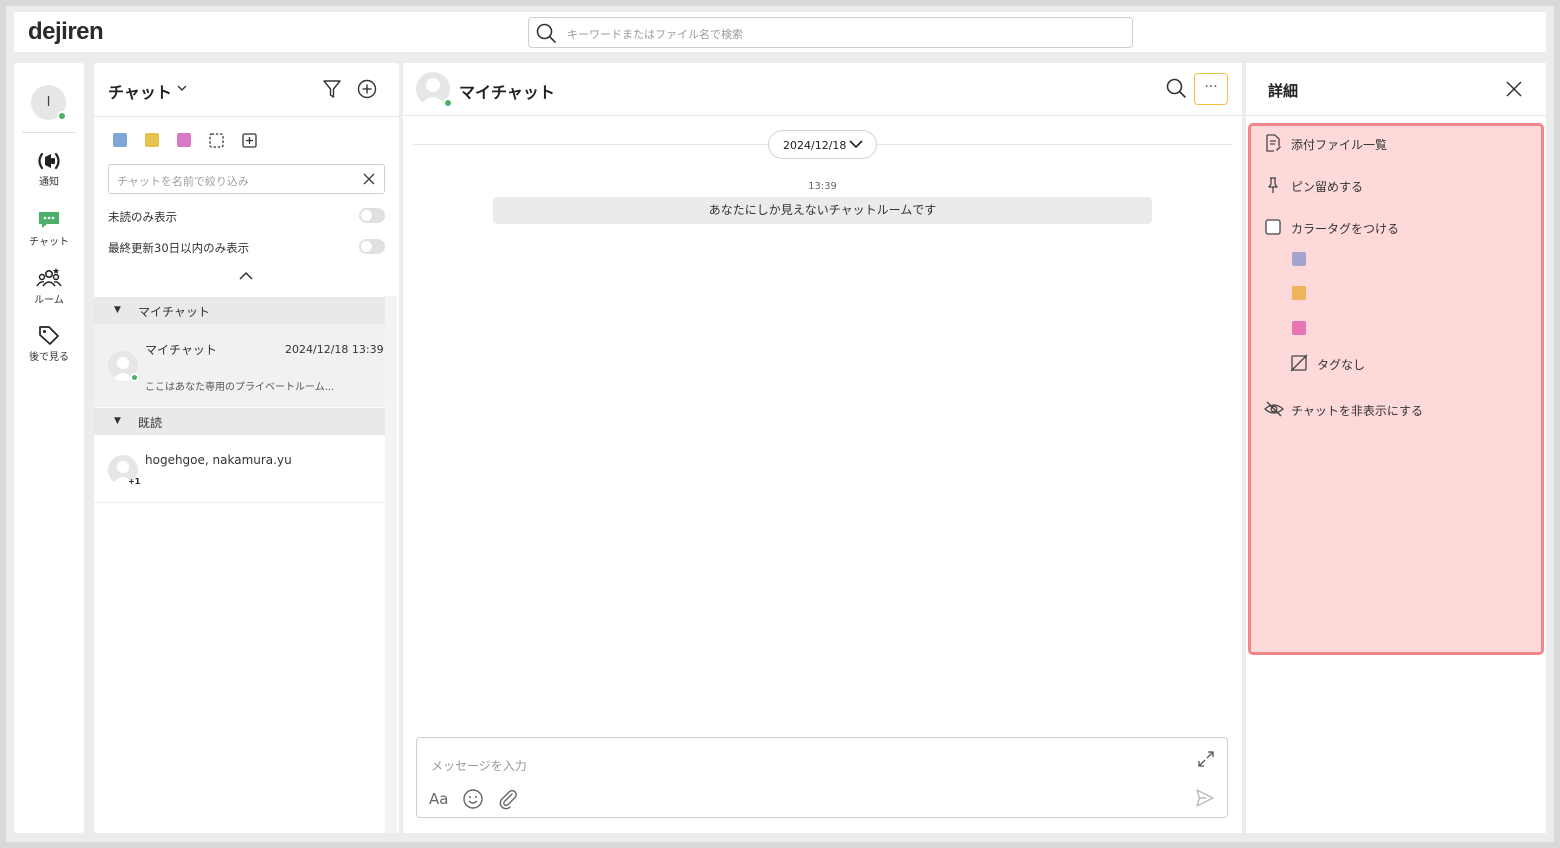 The height and width of the screenshot is (848, 1560). I want to click on member-count-badge: +1, so click(134, 481).